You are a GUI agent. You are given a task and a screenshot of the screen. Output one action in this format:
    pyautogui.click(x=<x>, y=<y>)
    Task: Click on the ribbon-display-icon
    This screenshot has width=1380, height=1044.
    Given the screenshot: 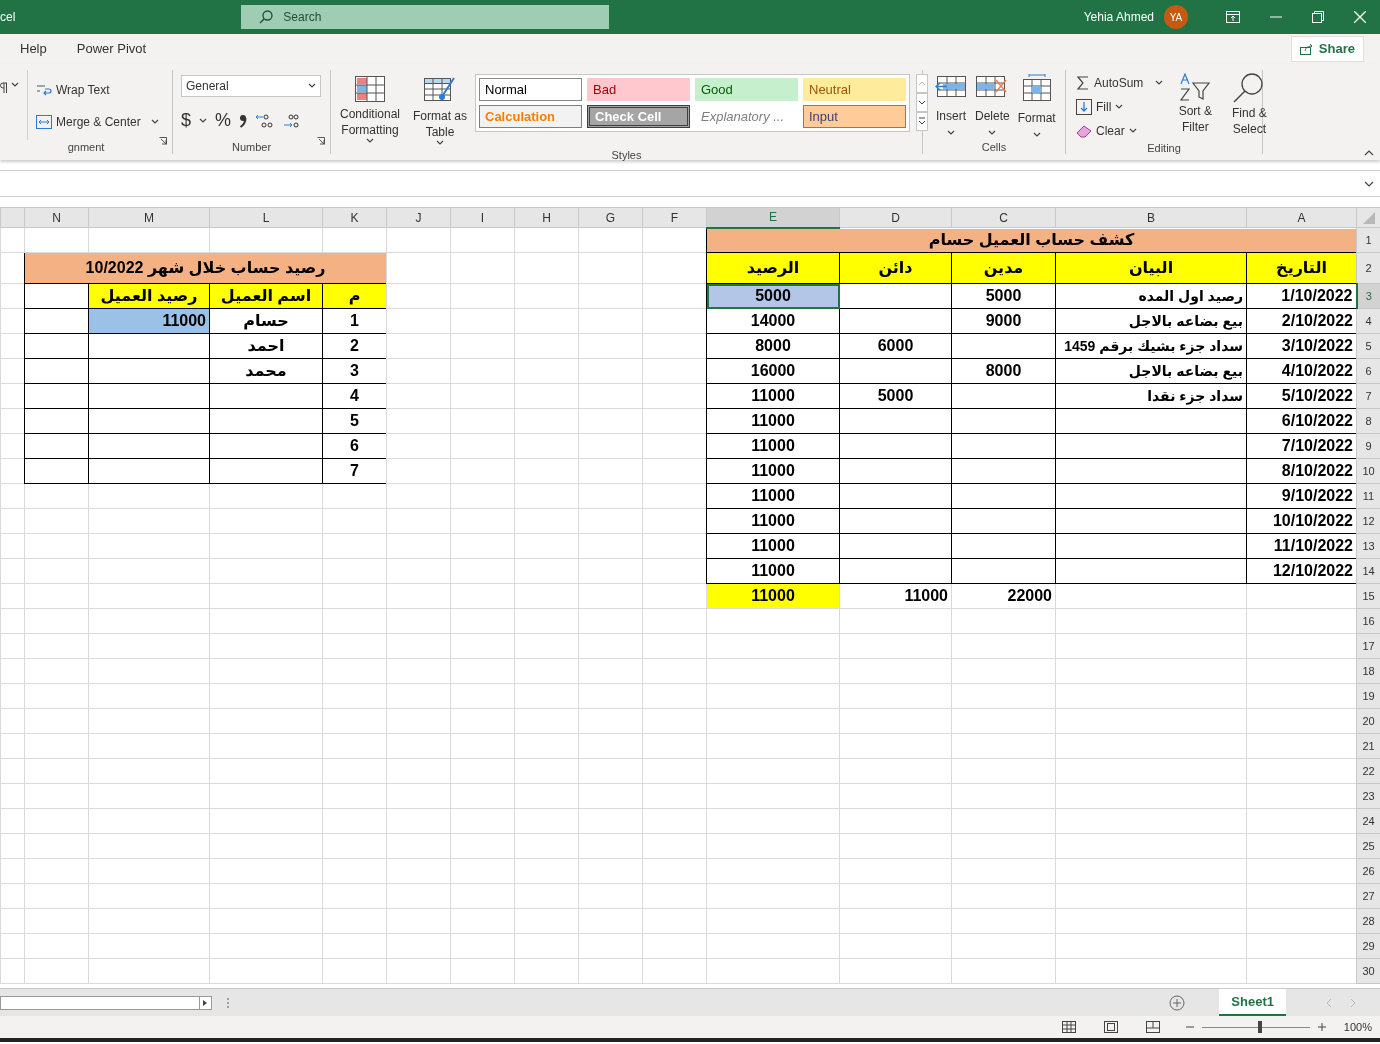 What is the action you would take?
    pyautogui.click(x=1233, y=17)
    